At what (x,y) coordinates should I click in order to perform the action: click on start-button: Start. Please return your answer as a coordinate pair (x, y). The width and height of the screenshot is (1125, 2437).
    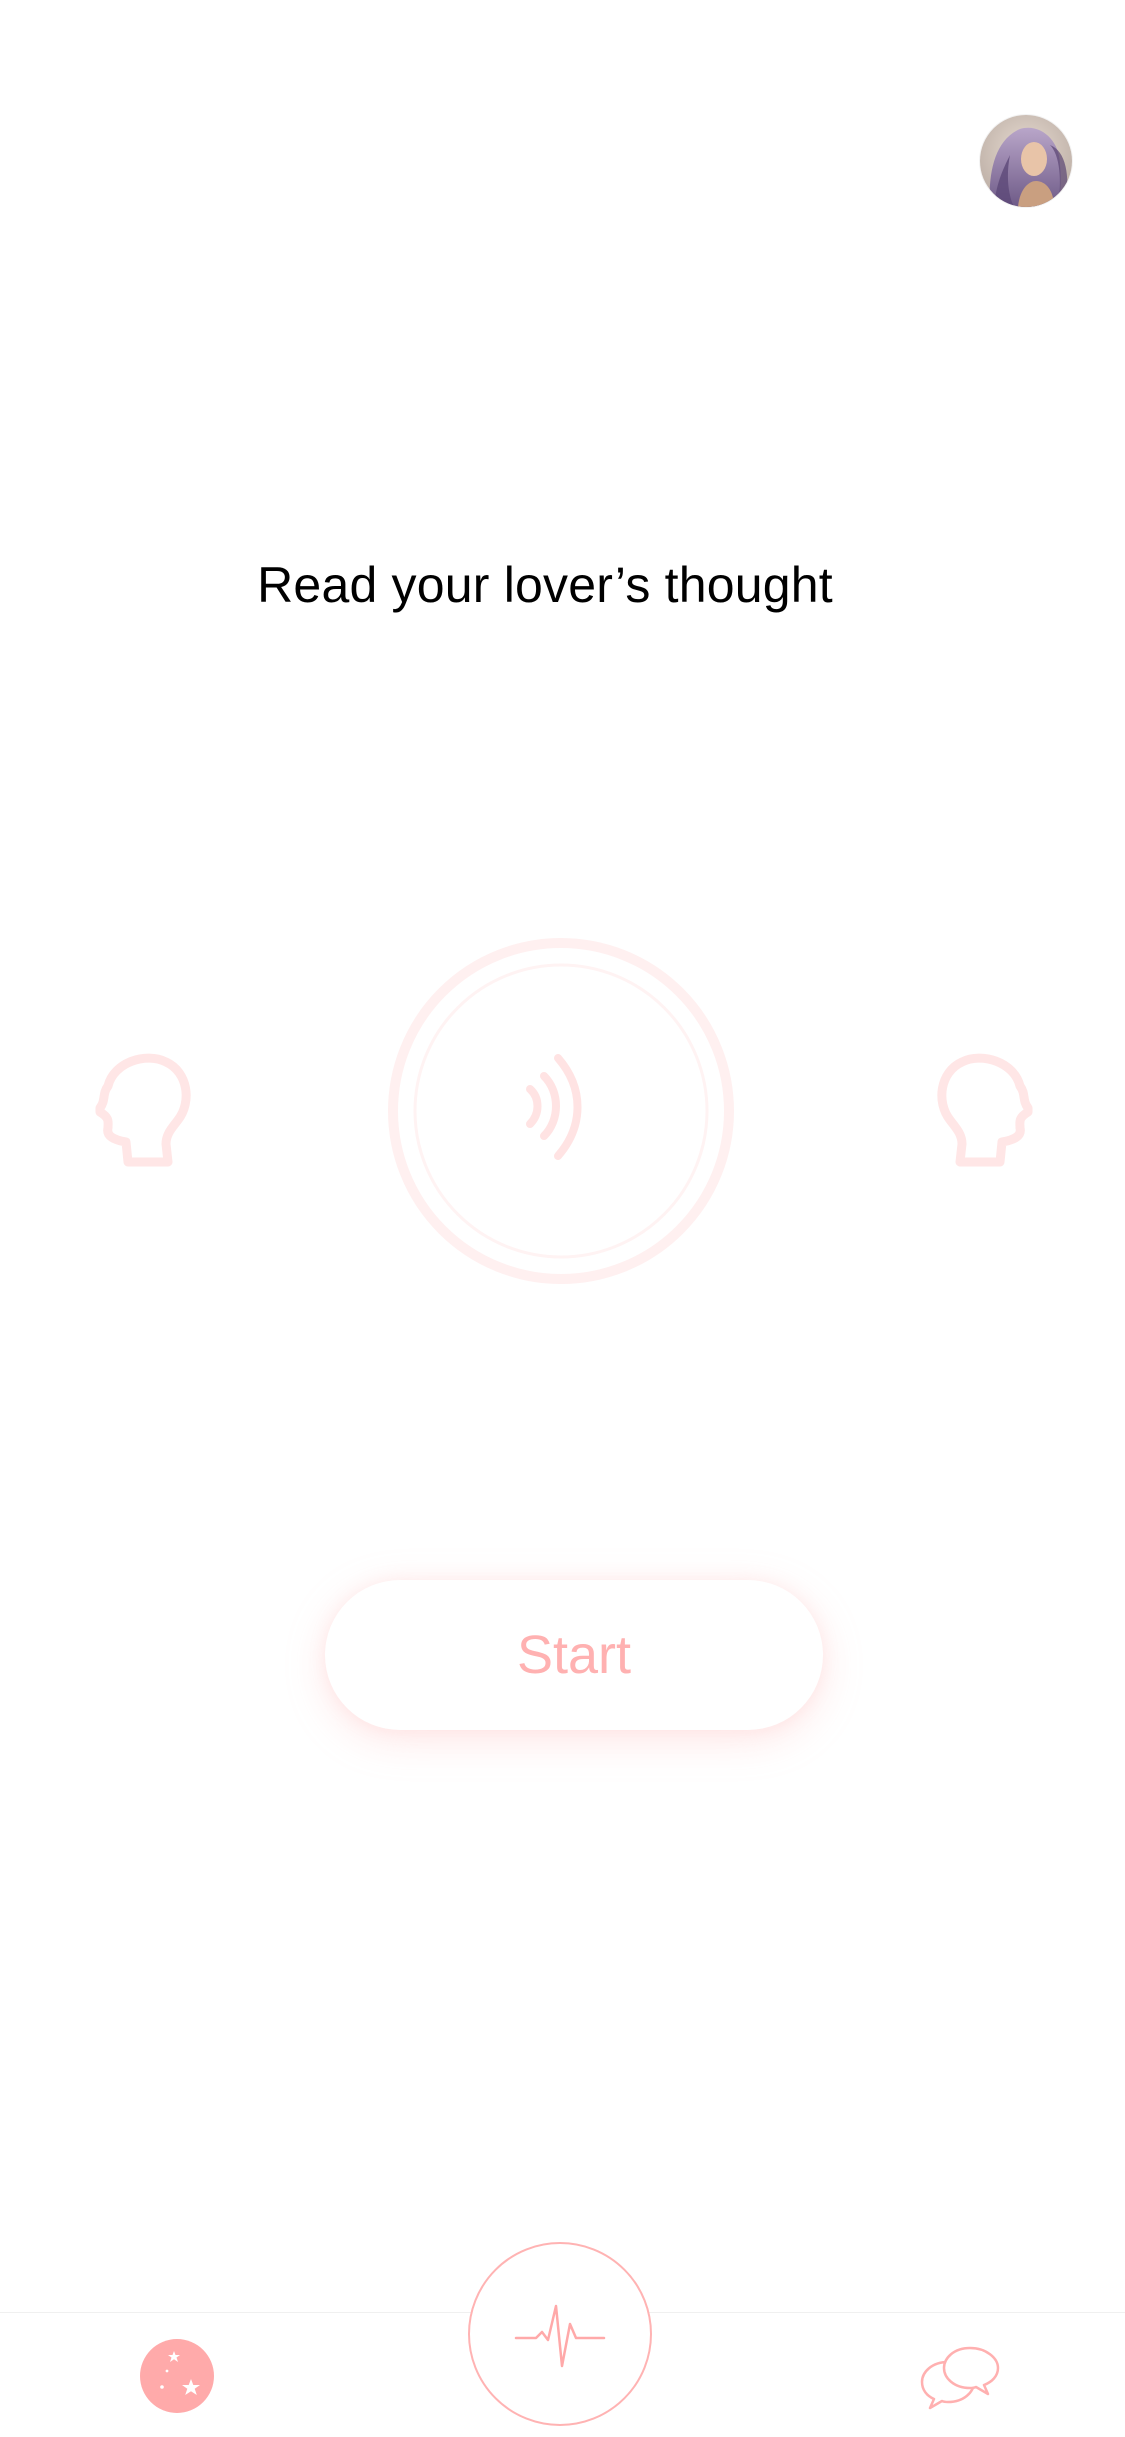
    Looking at the image, I should click on (574, 1655).